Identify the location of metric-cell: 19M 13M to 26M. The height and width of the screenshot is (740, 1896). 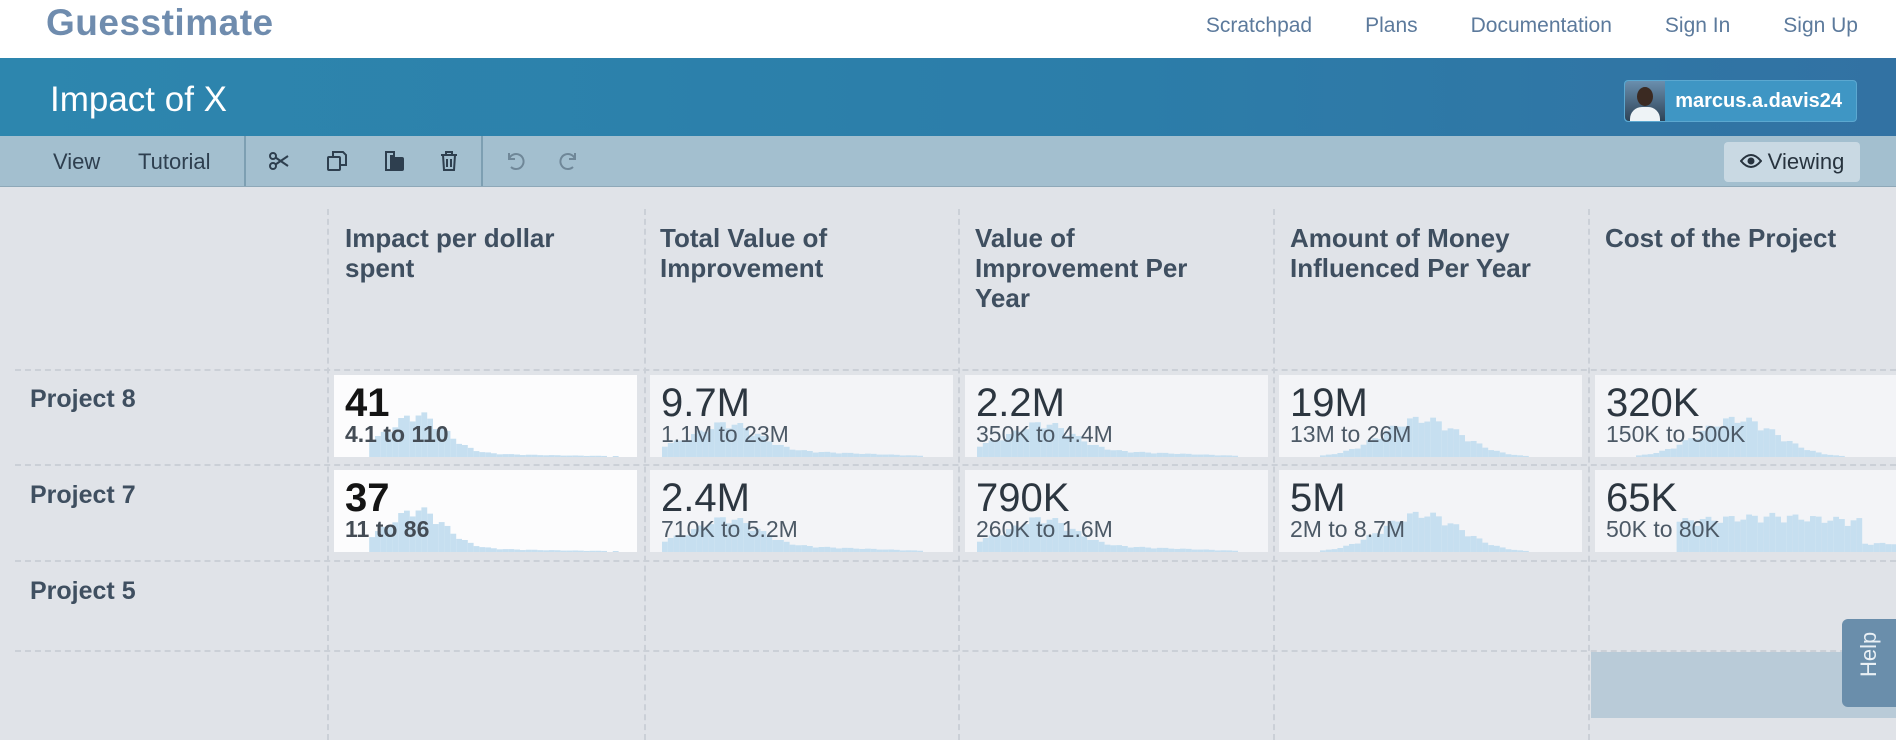
(1430, 416).